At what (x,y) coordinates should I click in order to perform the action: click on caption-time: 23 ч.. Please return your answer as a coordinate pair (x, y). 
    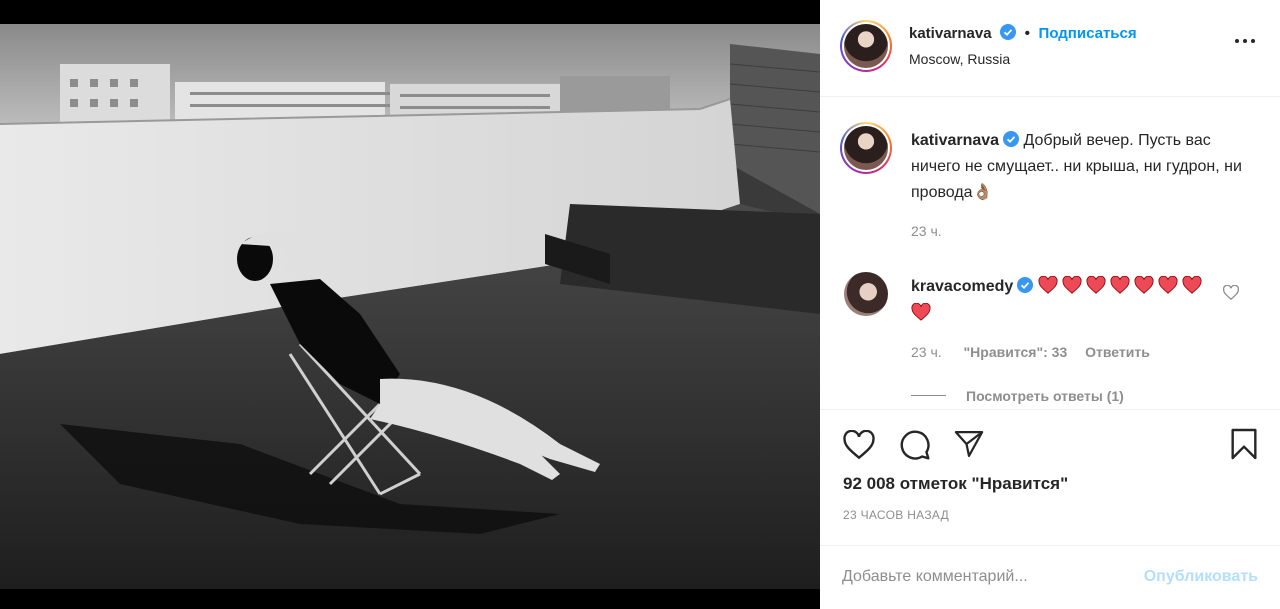
    Looking at the image, I should click on (926, 231).